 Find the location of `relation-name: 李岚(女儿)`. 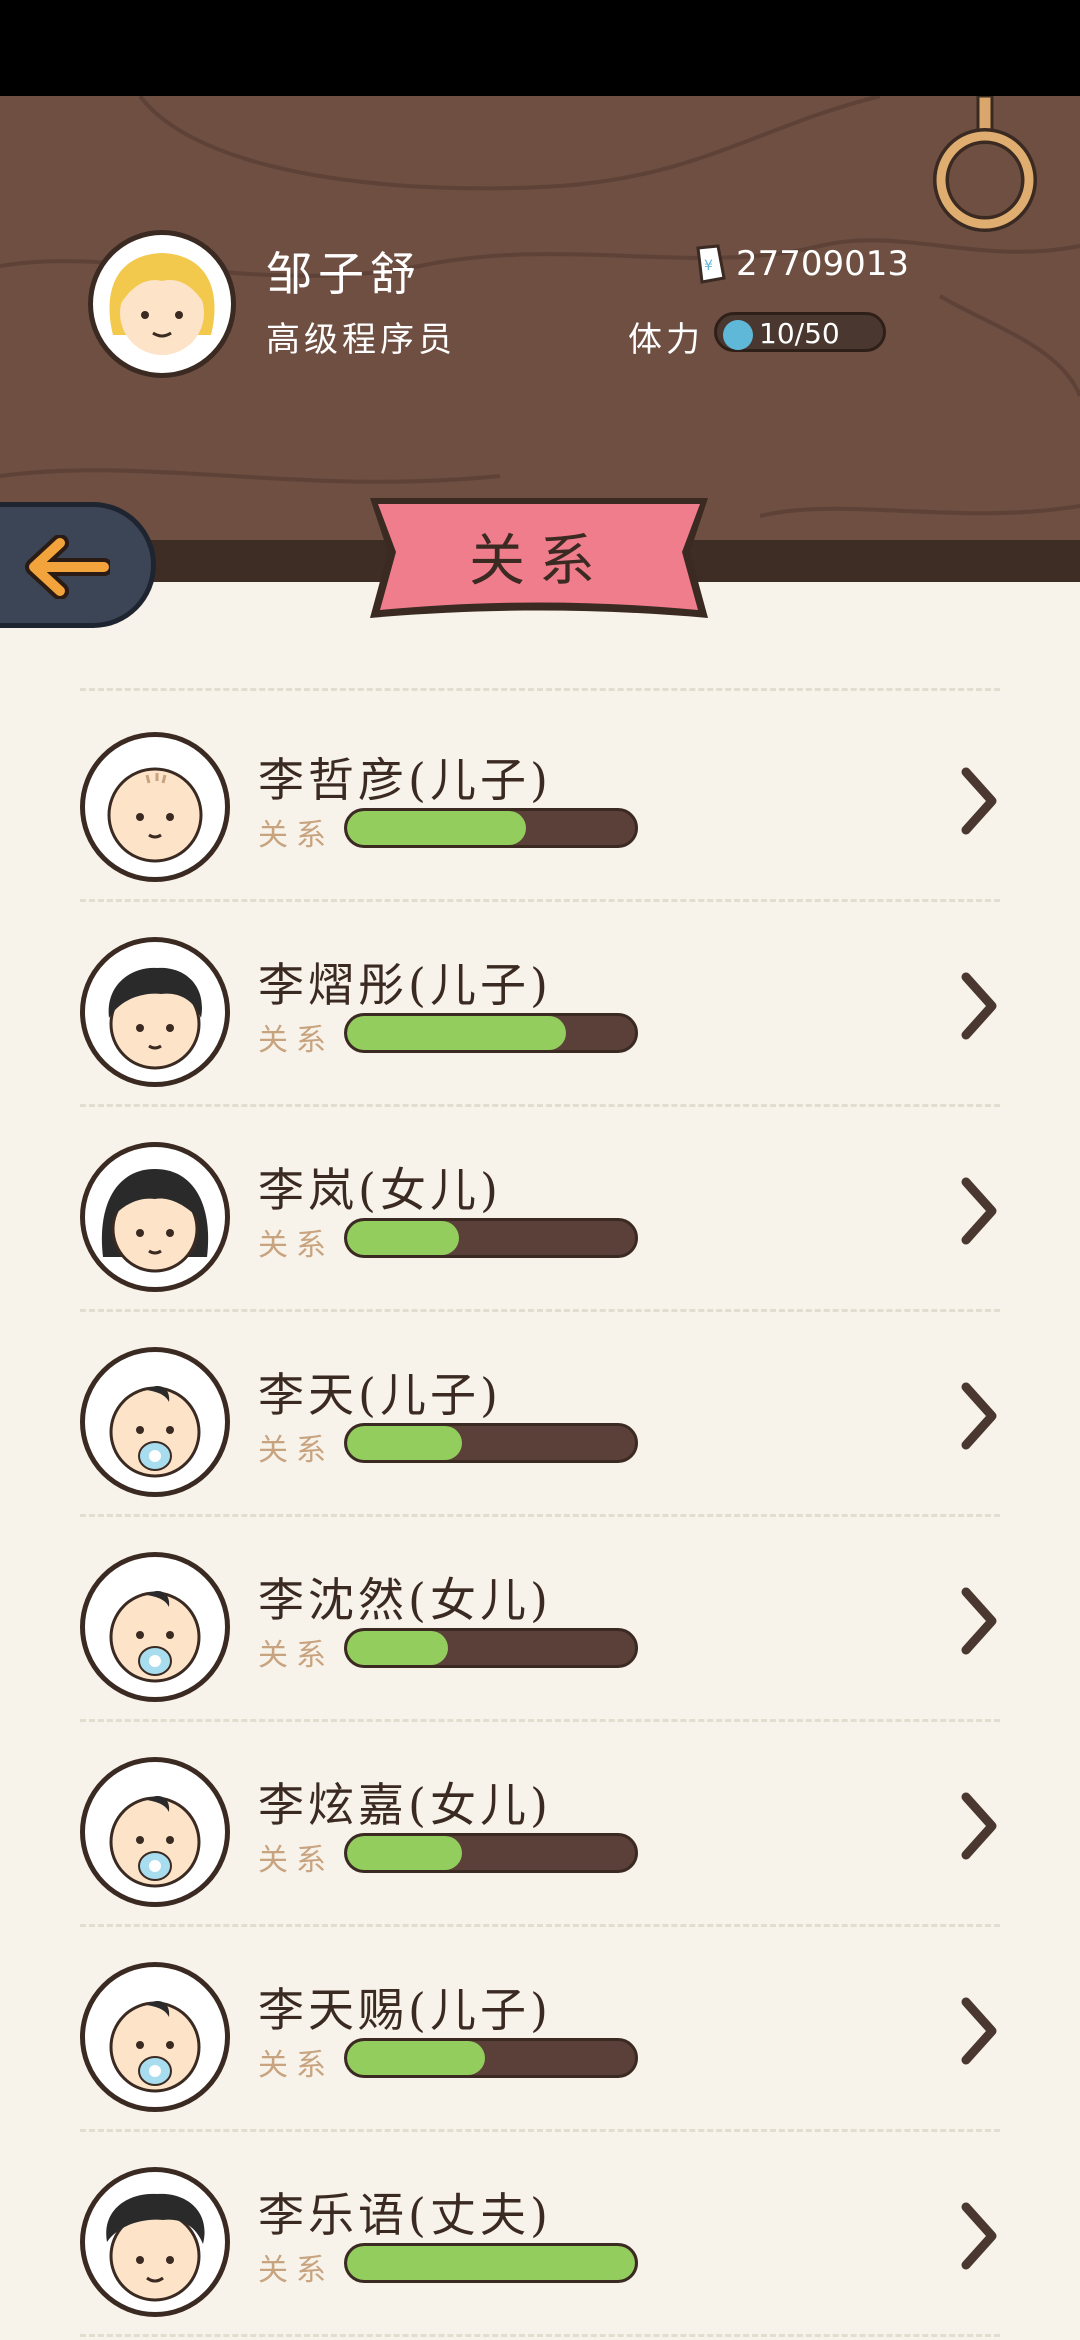

relation-name: 李岚(女儿) is located at coordinates (380, 1190).